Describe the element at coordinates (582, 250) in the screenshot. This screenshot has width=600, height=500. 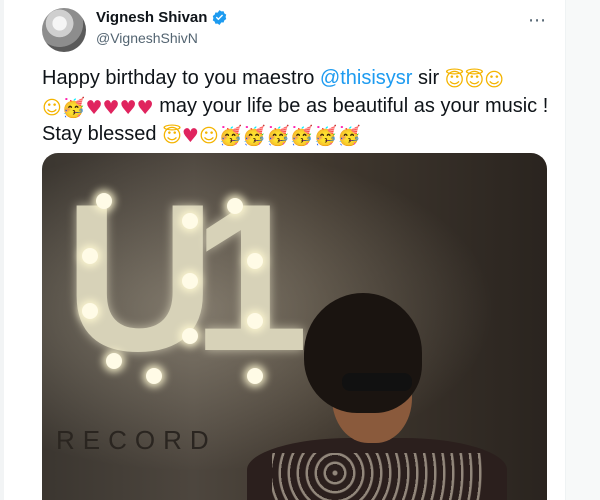
I see `right-panel-edge` at that location.